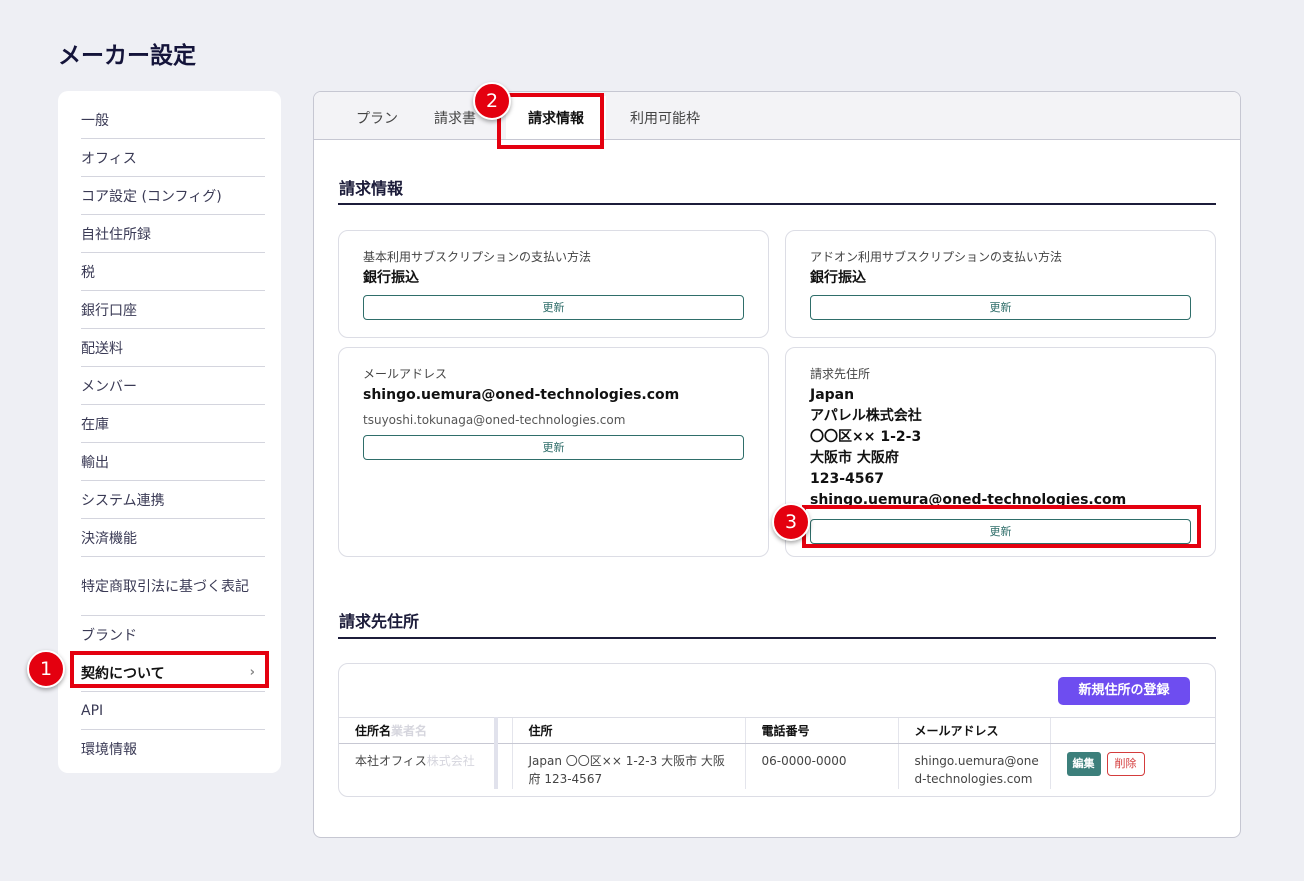 The height and width of the screenshot is (881, 1304). Describe the element at coordinates (791, 522) in the screenshot. I see `step-badge-3: 3` at that location.